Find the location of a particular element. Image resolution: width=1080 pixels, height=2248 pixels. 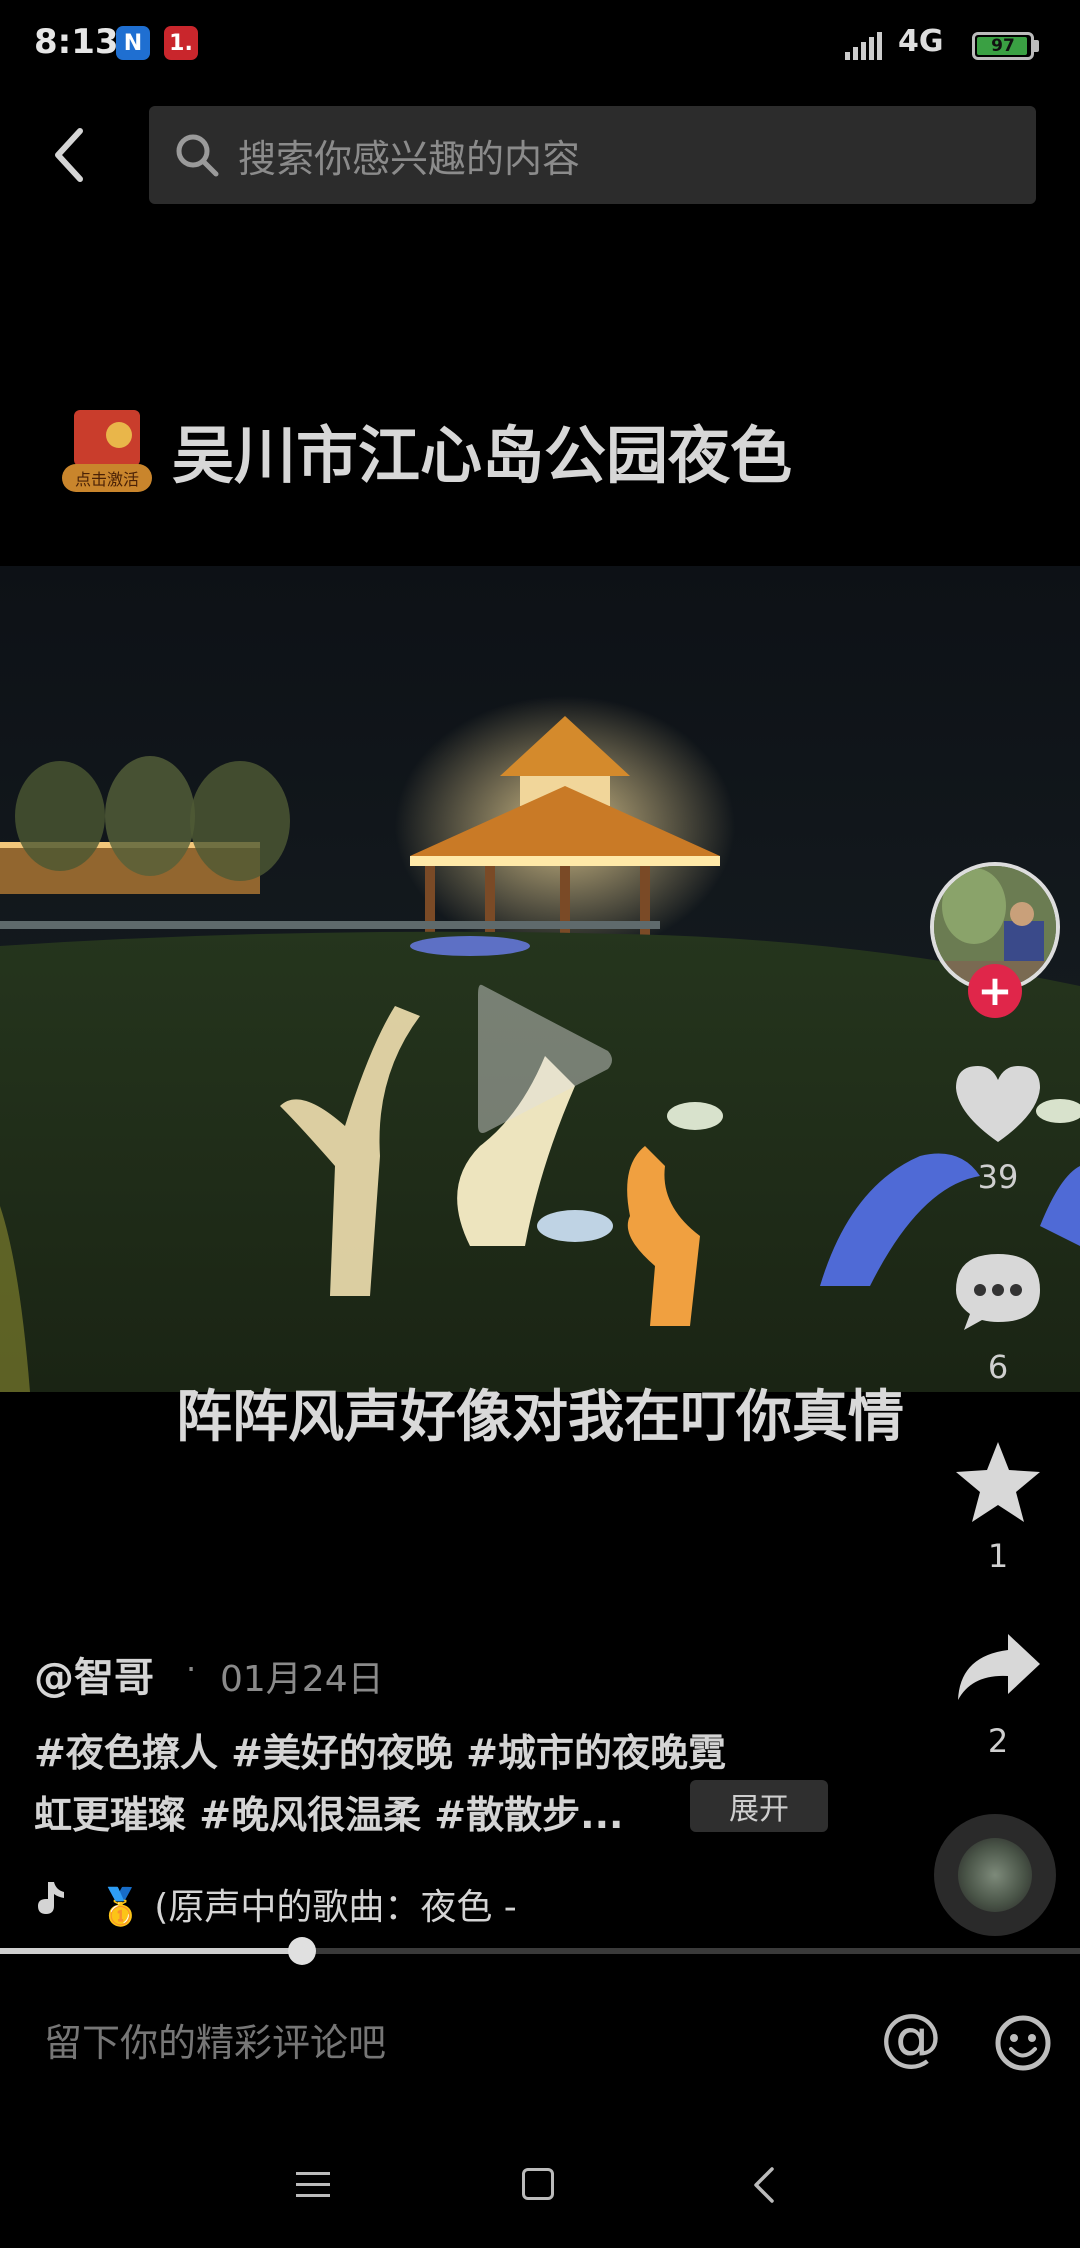

author-name: @智哥 is located at coordinates (94, 1674).